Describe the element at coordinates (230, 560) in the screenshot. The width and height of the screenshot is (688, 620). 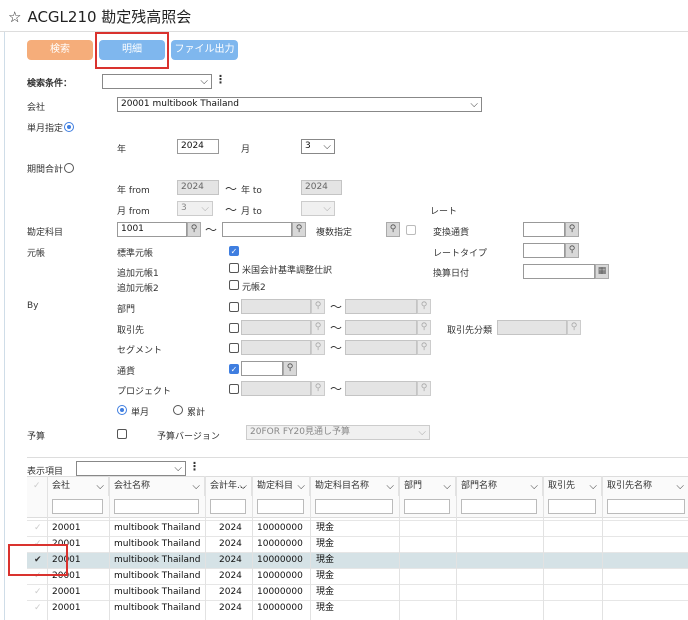
I see `cell-fiscal-year: 2024` at that location.